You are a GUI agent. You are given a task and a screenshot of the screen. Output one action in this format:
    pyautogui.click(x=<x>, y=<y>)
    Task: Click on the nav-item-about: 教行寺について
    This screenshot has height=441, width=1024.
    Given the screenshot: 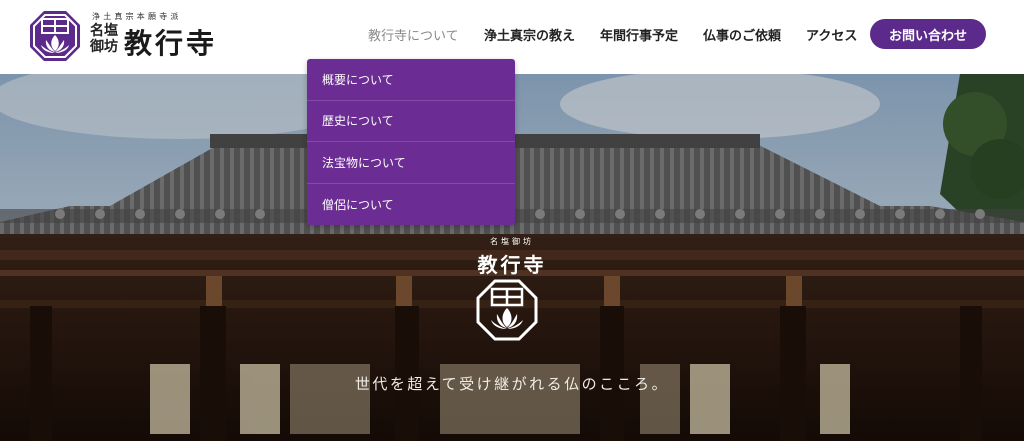 What is the action you would take?
    pyautogui.click(x=413, y=34)
    